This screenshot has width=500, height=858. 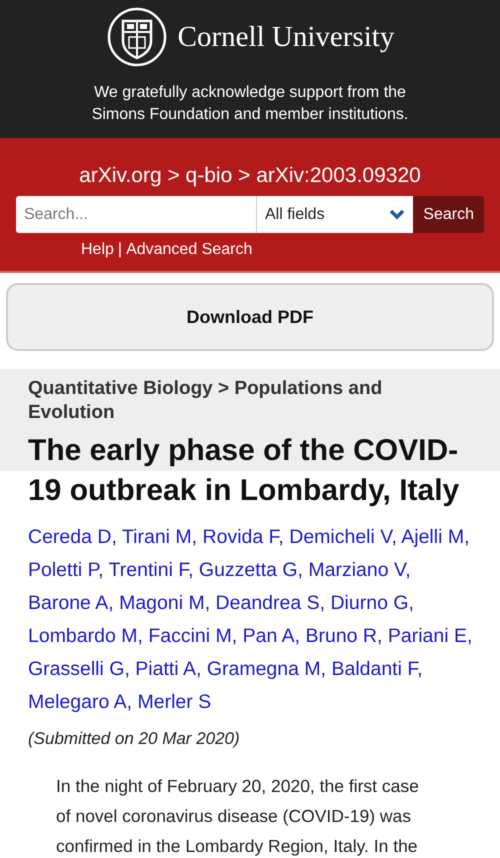 What do you see at coordinates (206, 401) in the screenshot?
I see `subject-heading: Quantitative Biology > Populations and Evolution` at bounding box center [206, 401].